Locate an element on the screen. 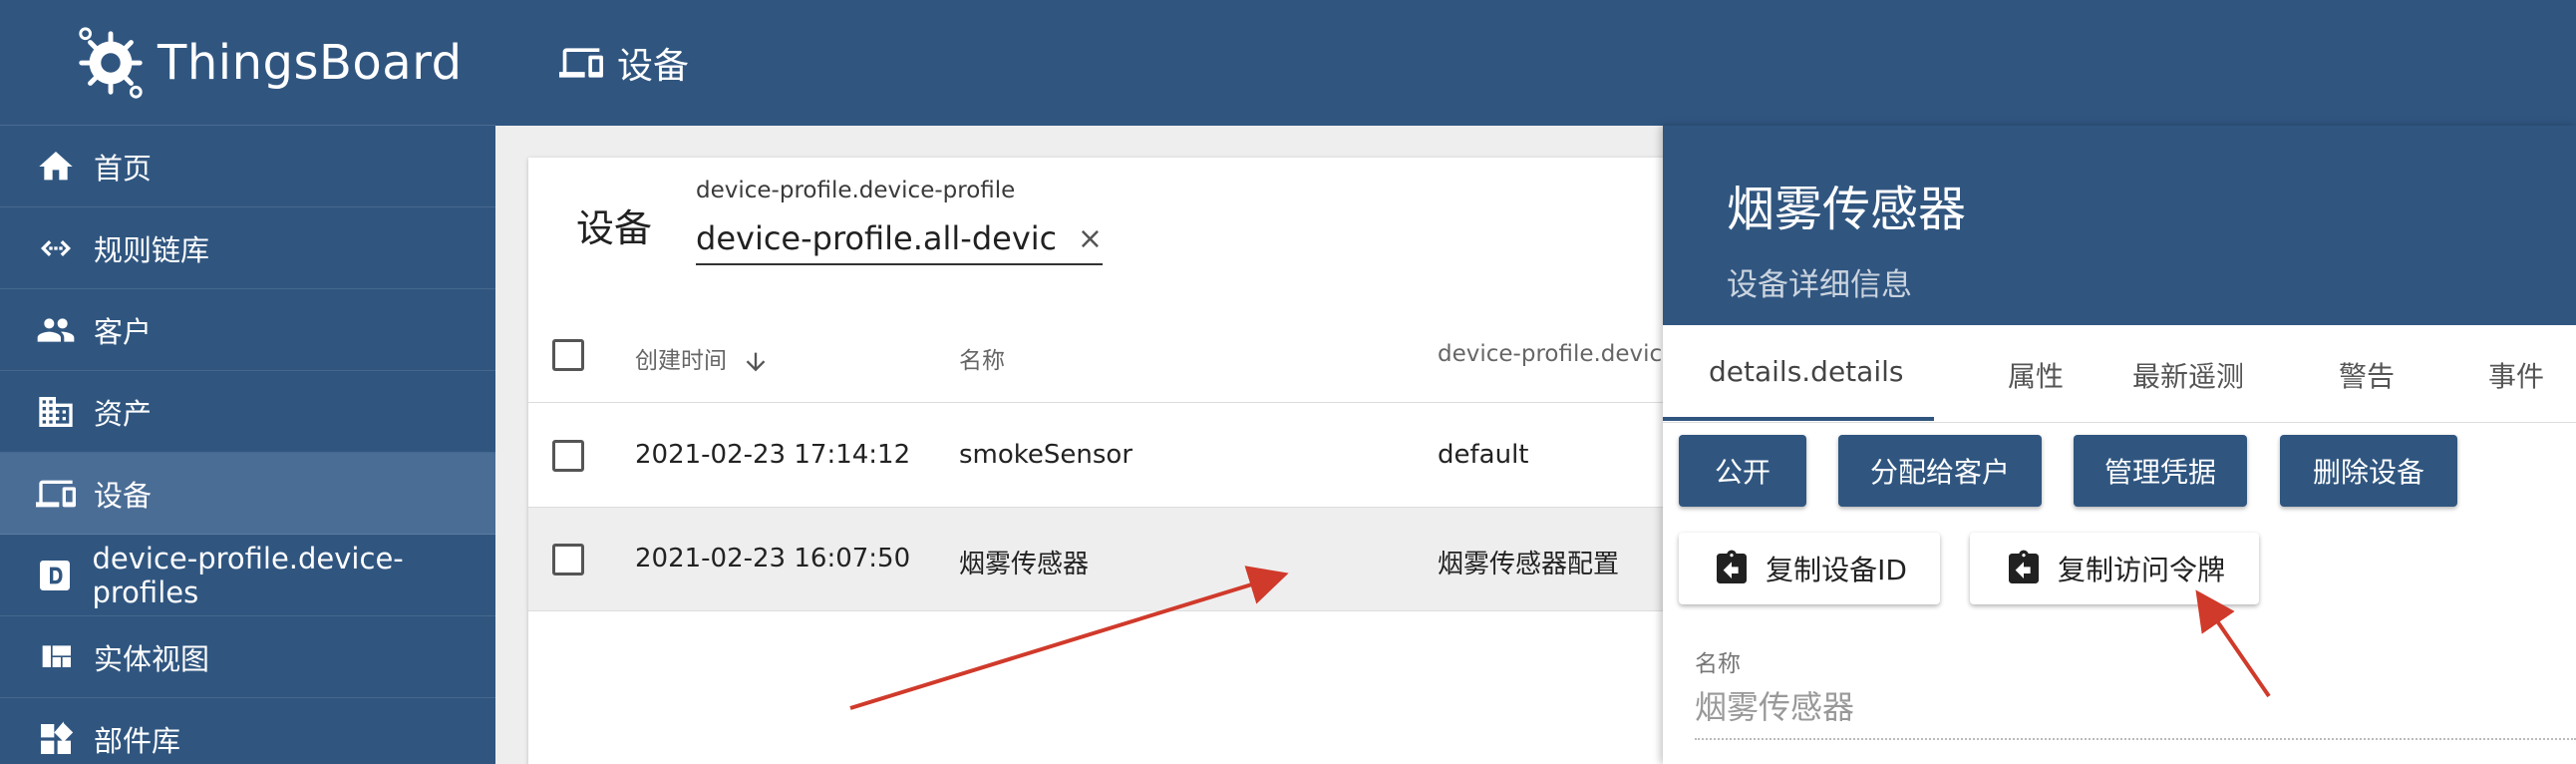  name-field-label: 名称 is located at coordinates (1718, 664).